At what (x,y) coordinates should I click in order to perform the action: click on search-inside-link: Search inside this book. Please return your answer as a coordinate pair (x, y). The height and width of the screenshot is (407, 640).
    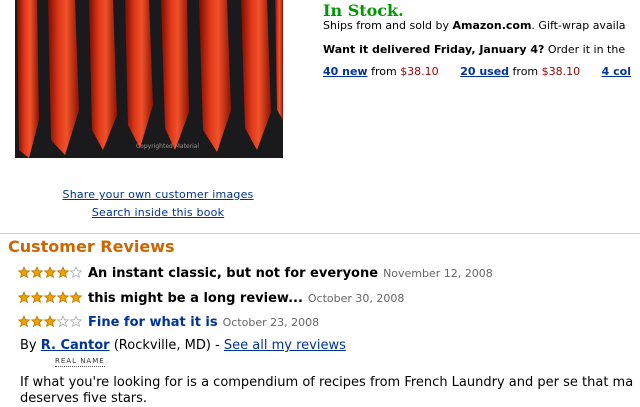
    Looking at the image, I should click on (158, 212).